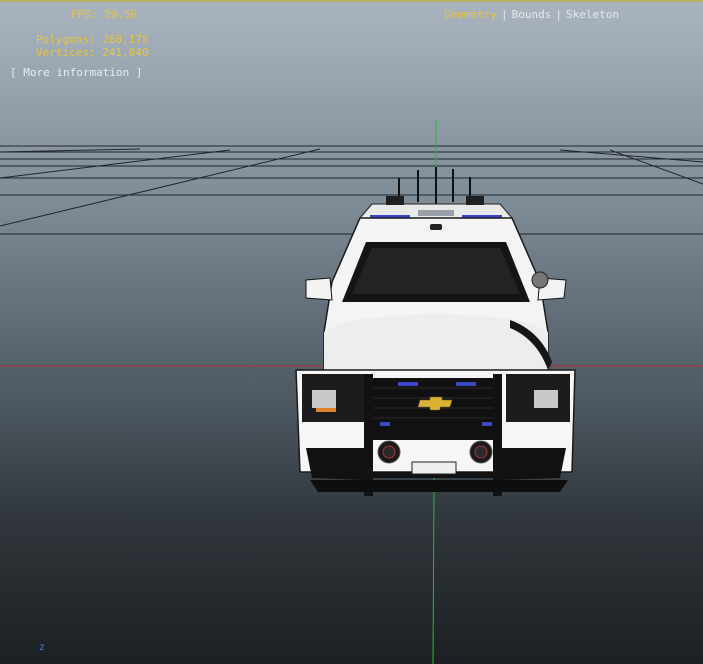 The height and width of the screenshot is (664, 703). What do you see at coordinates (125, 39) in the screenshot?
I see `polygons-value: 268,175` at bounding box center [125, 39].